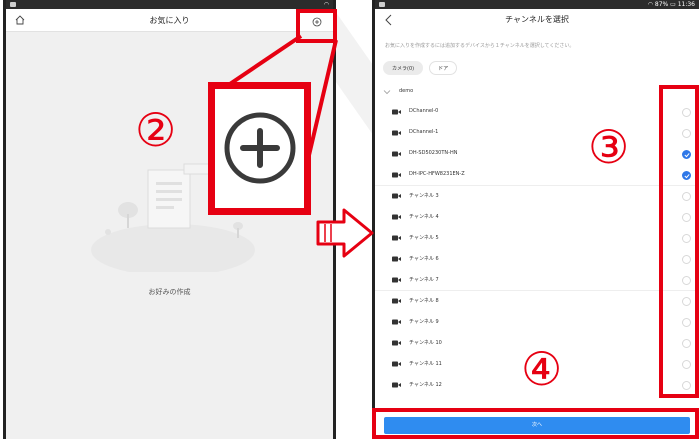 The image size is (699, 439). I want to click on page-title: チャンネルを選択, so click(537, 19).